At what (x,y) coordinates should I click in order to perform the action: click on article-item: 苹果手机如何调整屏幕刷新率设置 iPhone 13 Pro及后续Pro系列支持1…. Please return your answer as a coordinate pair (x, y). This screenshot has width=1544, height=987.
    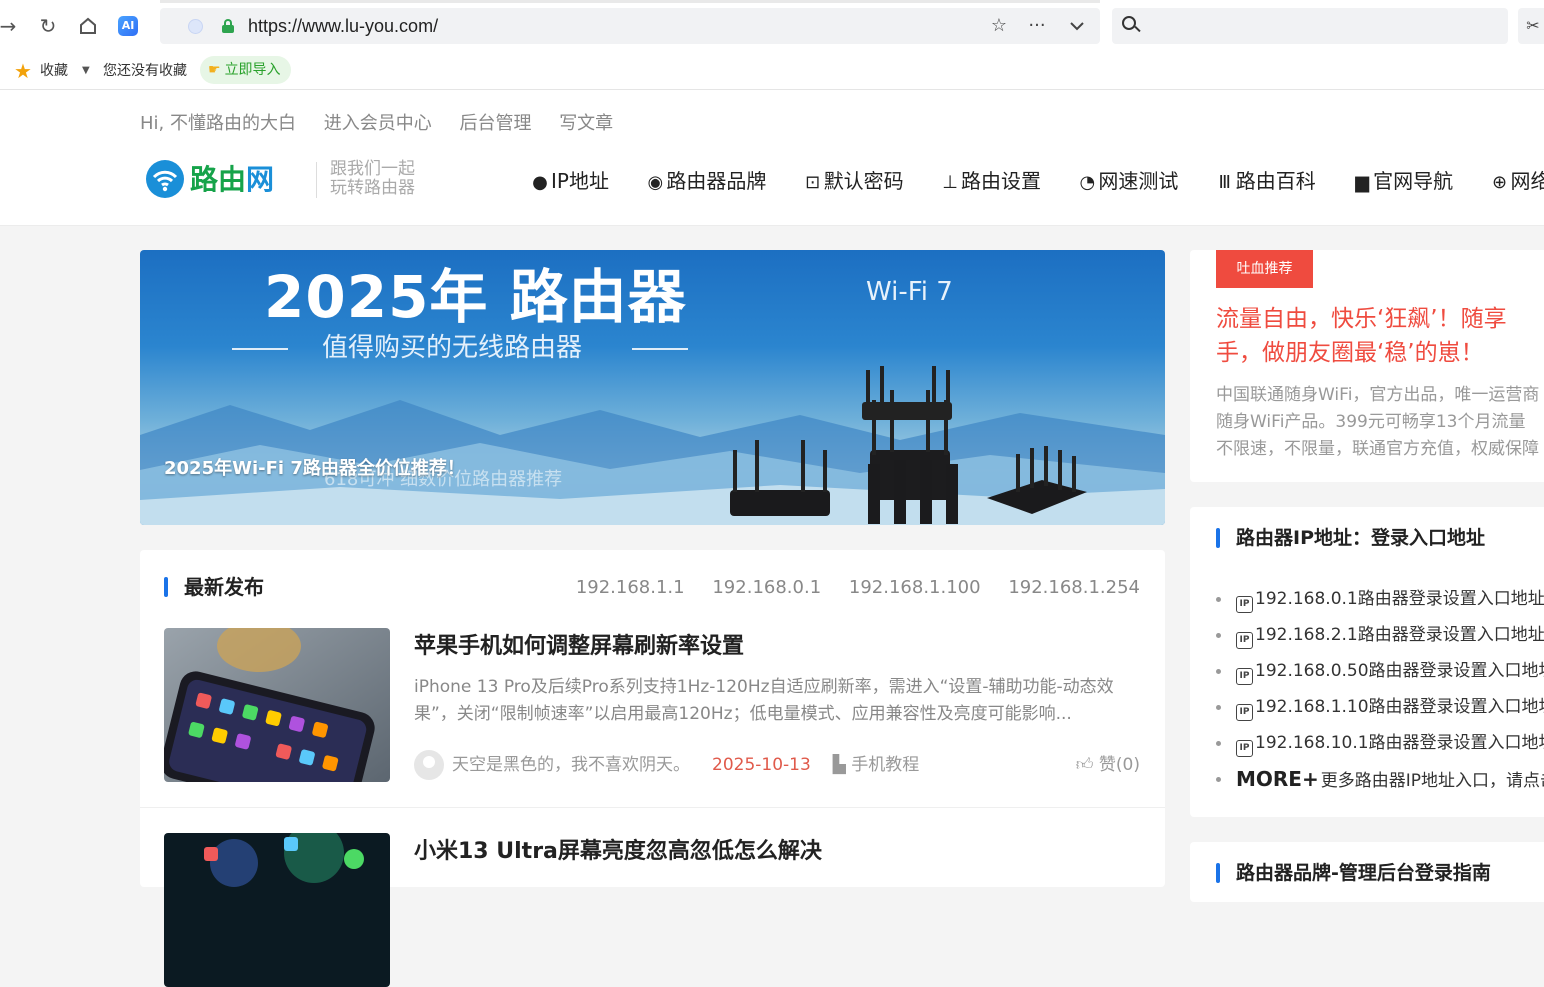
    Looking at the image, I should click on (652, 708).